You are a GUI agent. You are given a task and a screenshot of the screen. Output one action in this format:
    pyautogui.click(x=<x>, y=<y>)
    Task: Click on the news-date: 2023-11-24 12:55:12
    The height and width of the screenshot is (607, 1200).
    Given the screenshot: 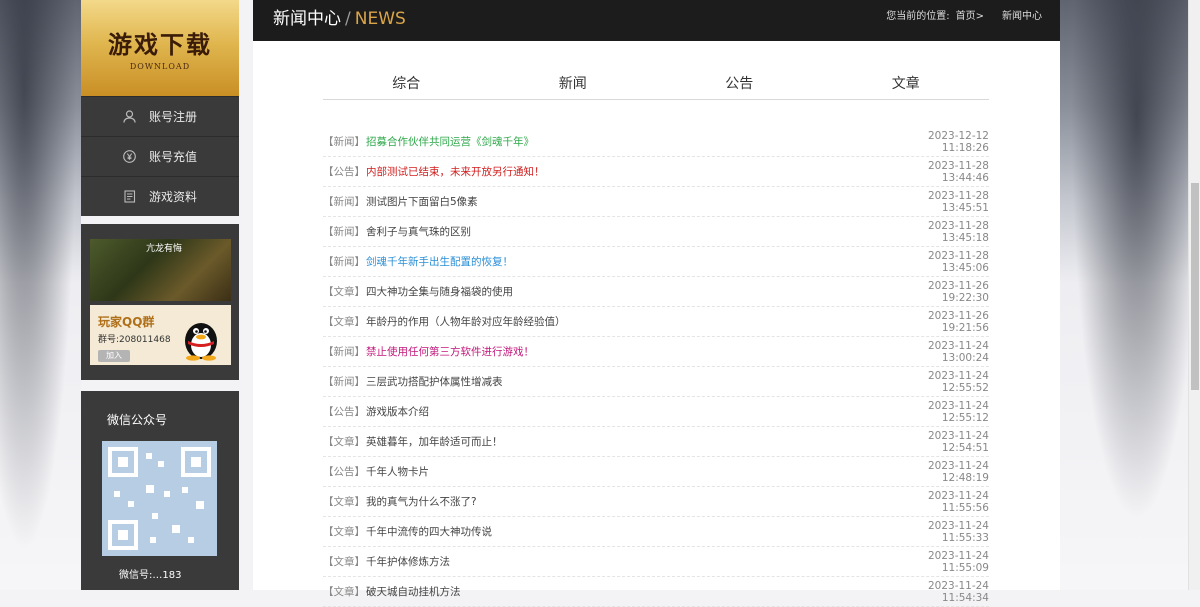 What is the action you would take?
    pyautogui.click(x=958, y=411)
    